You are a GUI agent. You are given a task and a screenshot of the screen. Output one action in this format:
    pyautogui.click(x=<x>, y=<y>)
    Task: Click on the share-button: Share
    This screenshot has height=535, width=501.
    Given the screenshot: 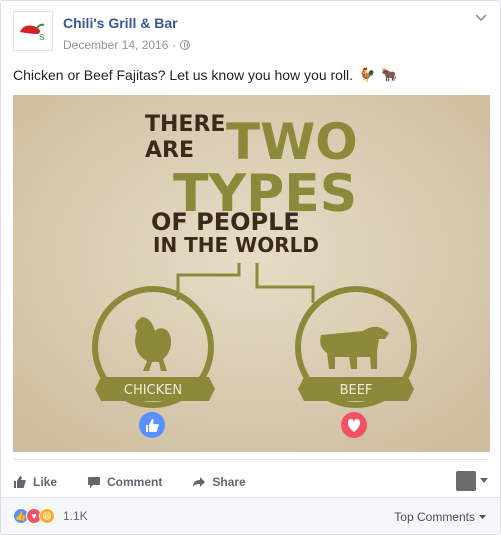 What is the action you would take?
    pyautogui.click(x=219, y=482)
    